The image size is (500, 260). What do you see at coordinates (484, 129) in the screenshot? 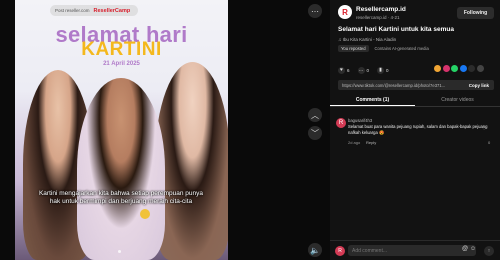
I see `comment-heart-icon: ♡` at bounding box center [484, 129].